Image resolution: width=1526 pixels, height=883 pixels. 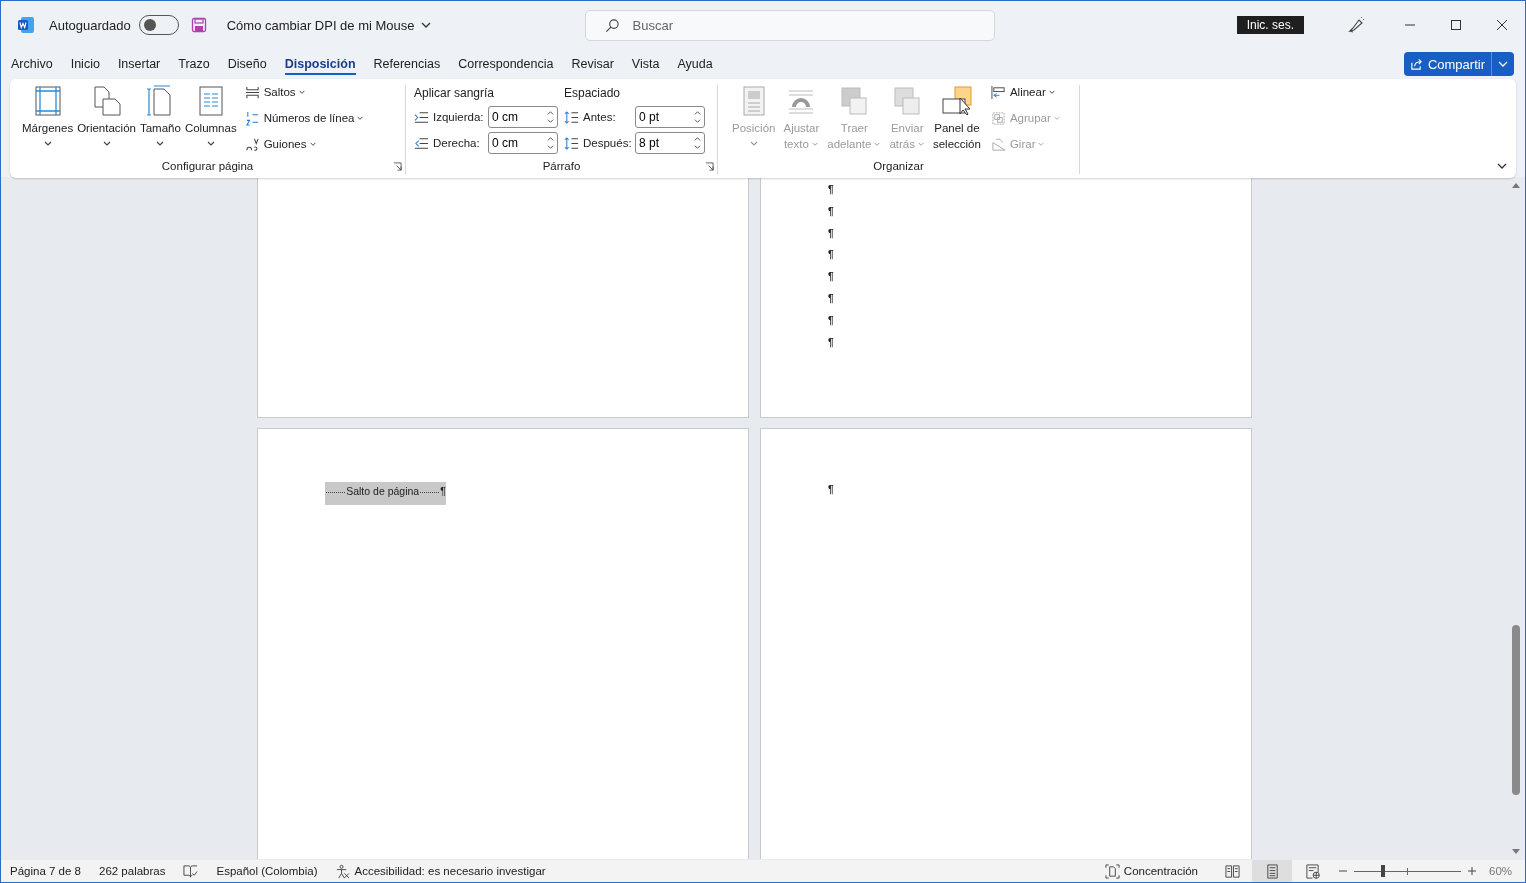 What do you see at coordinates (789, 25) in the screenshot?
I see `search-field: Buscar` at bounding box center [789, 25].